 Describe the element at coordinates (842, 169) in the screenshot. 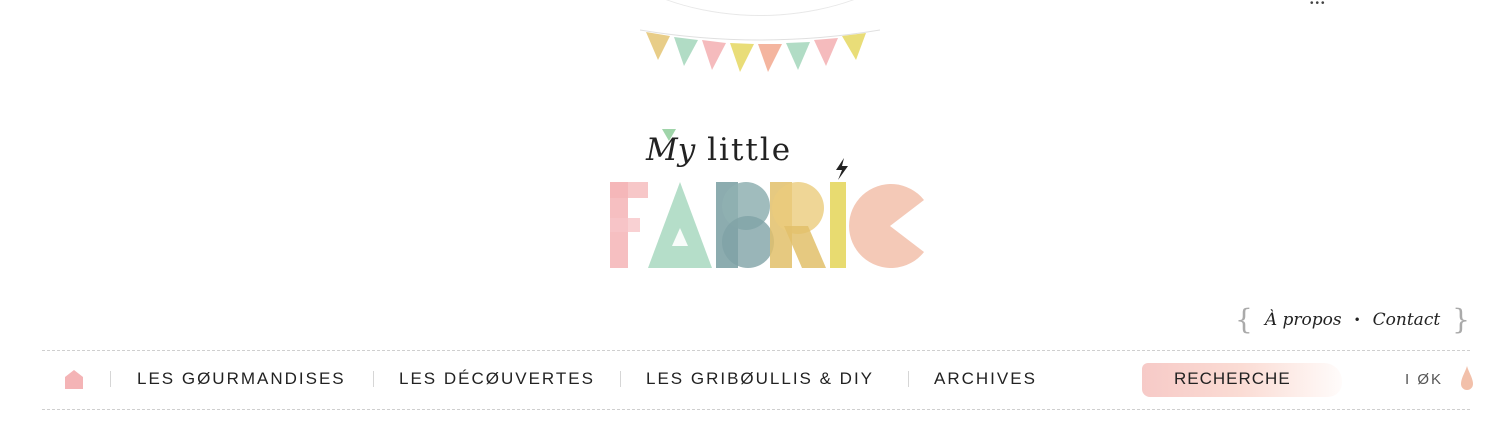

I see `bolt-icon` at that location.